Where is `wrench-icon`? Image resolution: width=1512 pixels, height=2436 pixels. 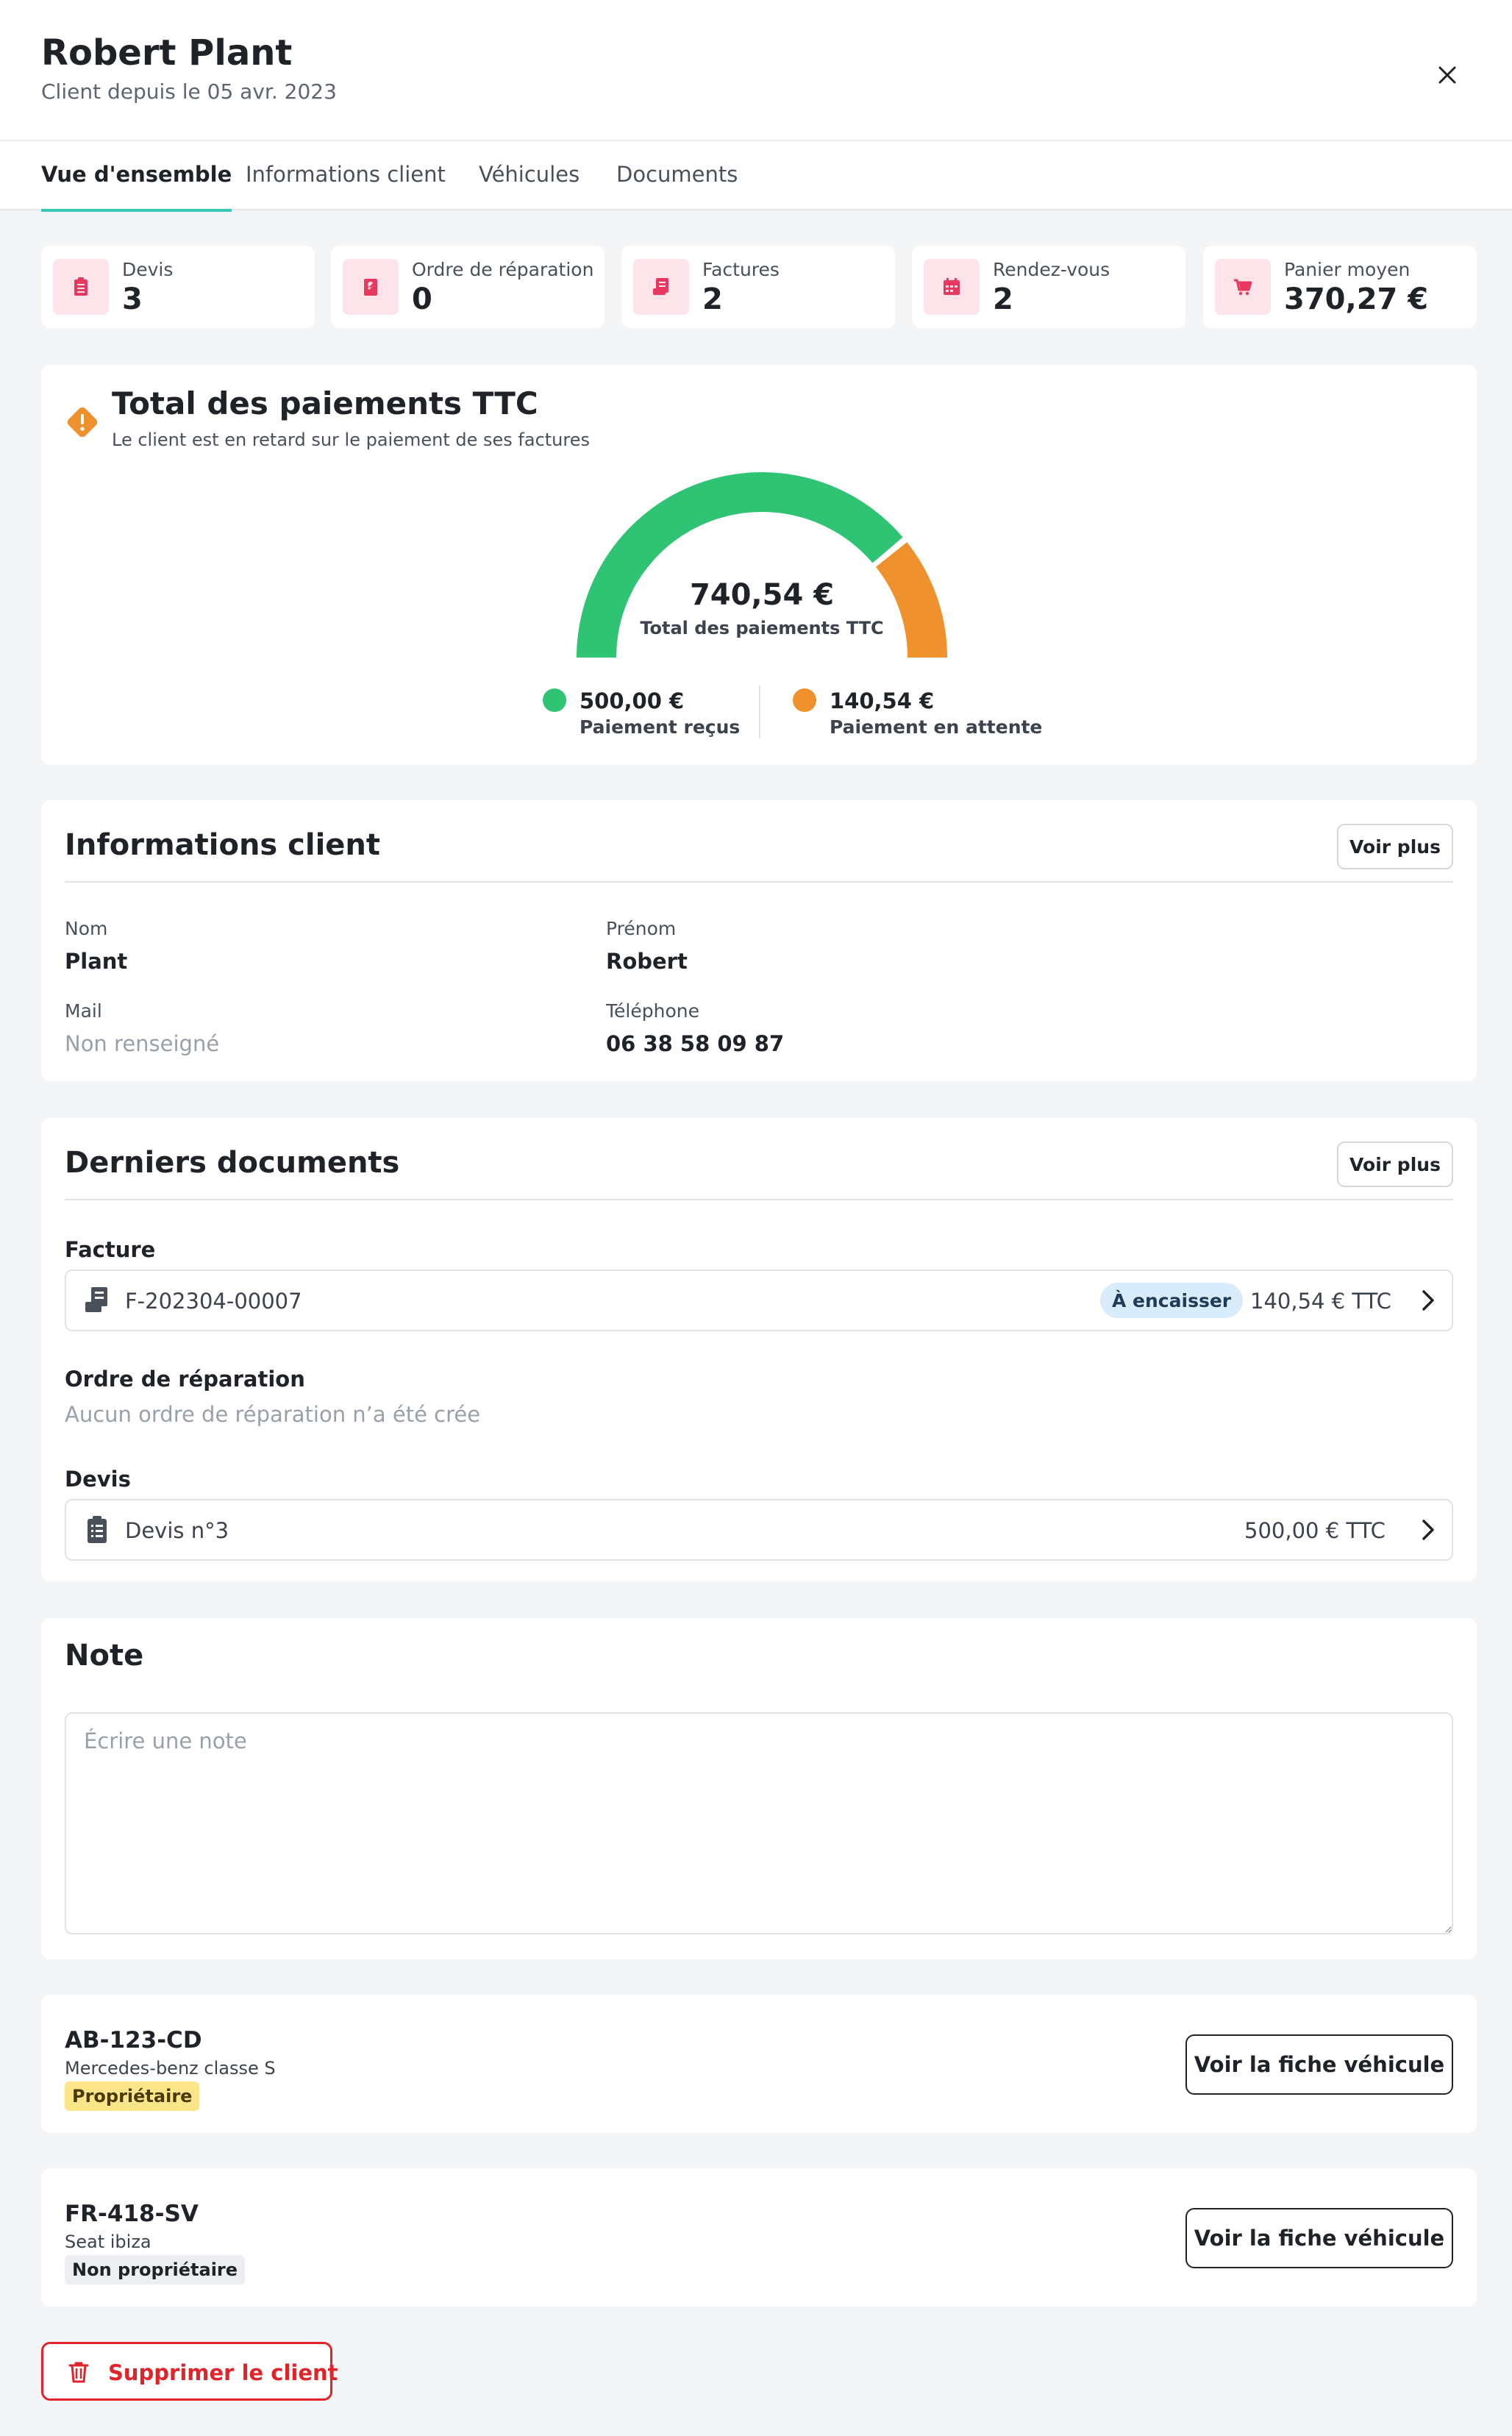
wrench-icon is located at coordinates (370, 287).